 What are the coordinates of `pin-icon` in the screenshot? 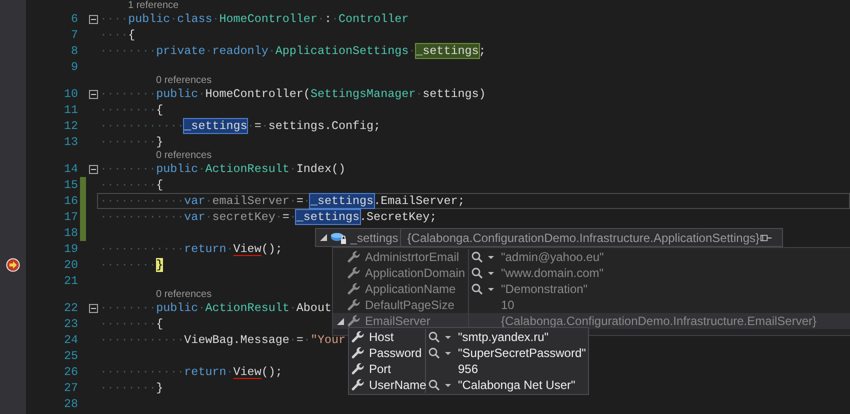 It's located at (766, 237).